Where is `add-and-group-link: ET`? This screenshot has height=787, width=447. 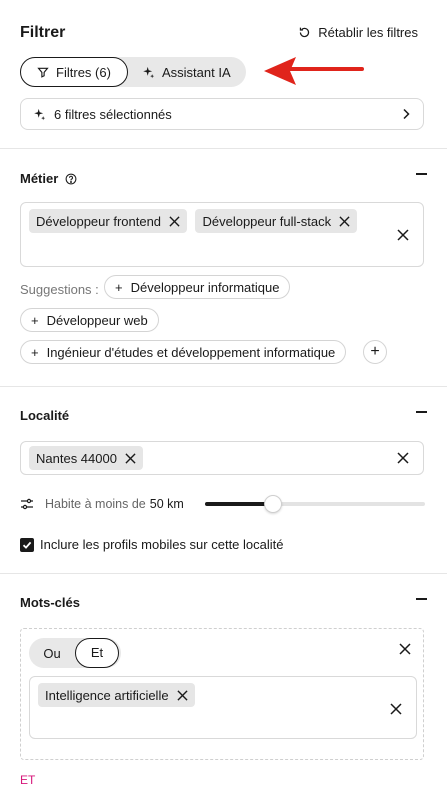 add-and-group-link: ET is located at coordinates (27, 780).